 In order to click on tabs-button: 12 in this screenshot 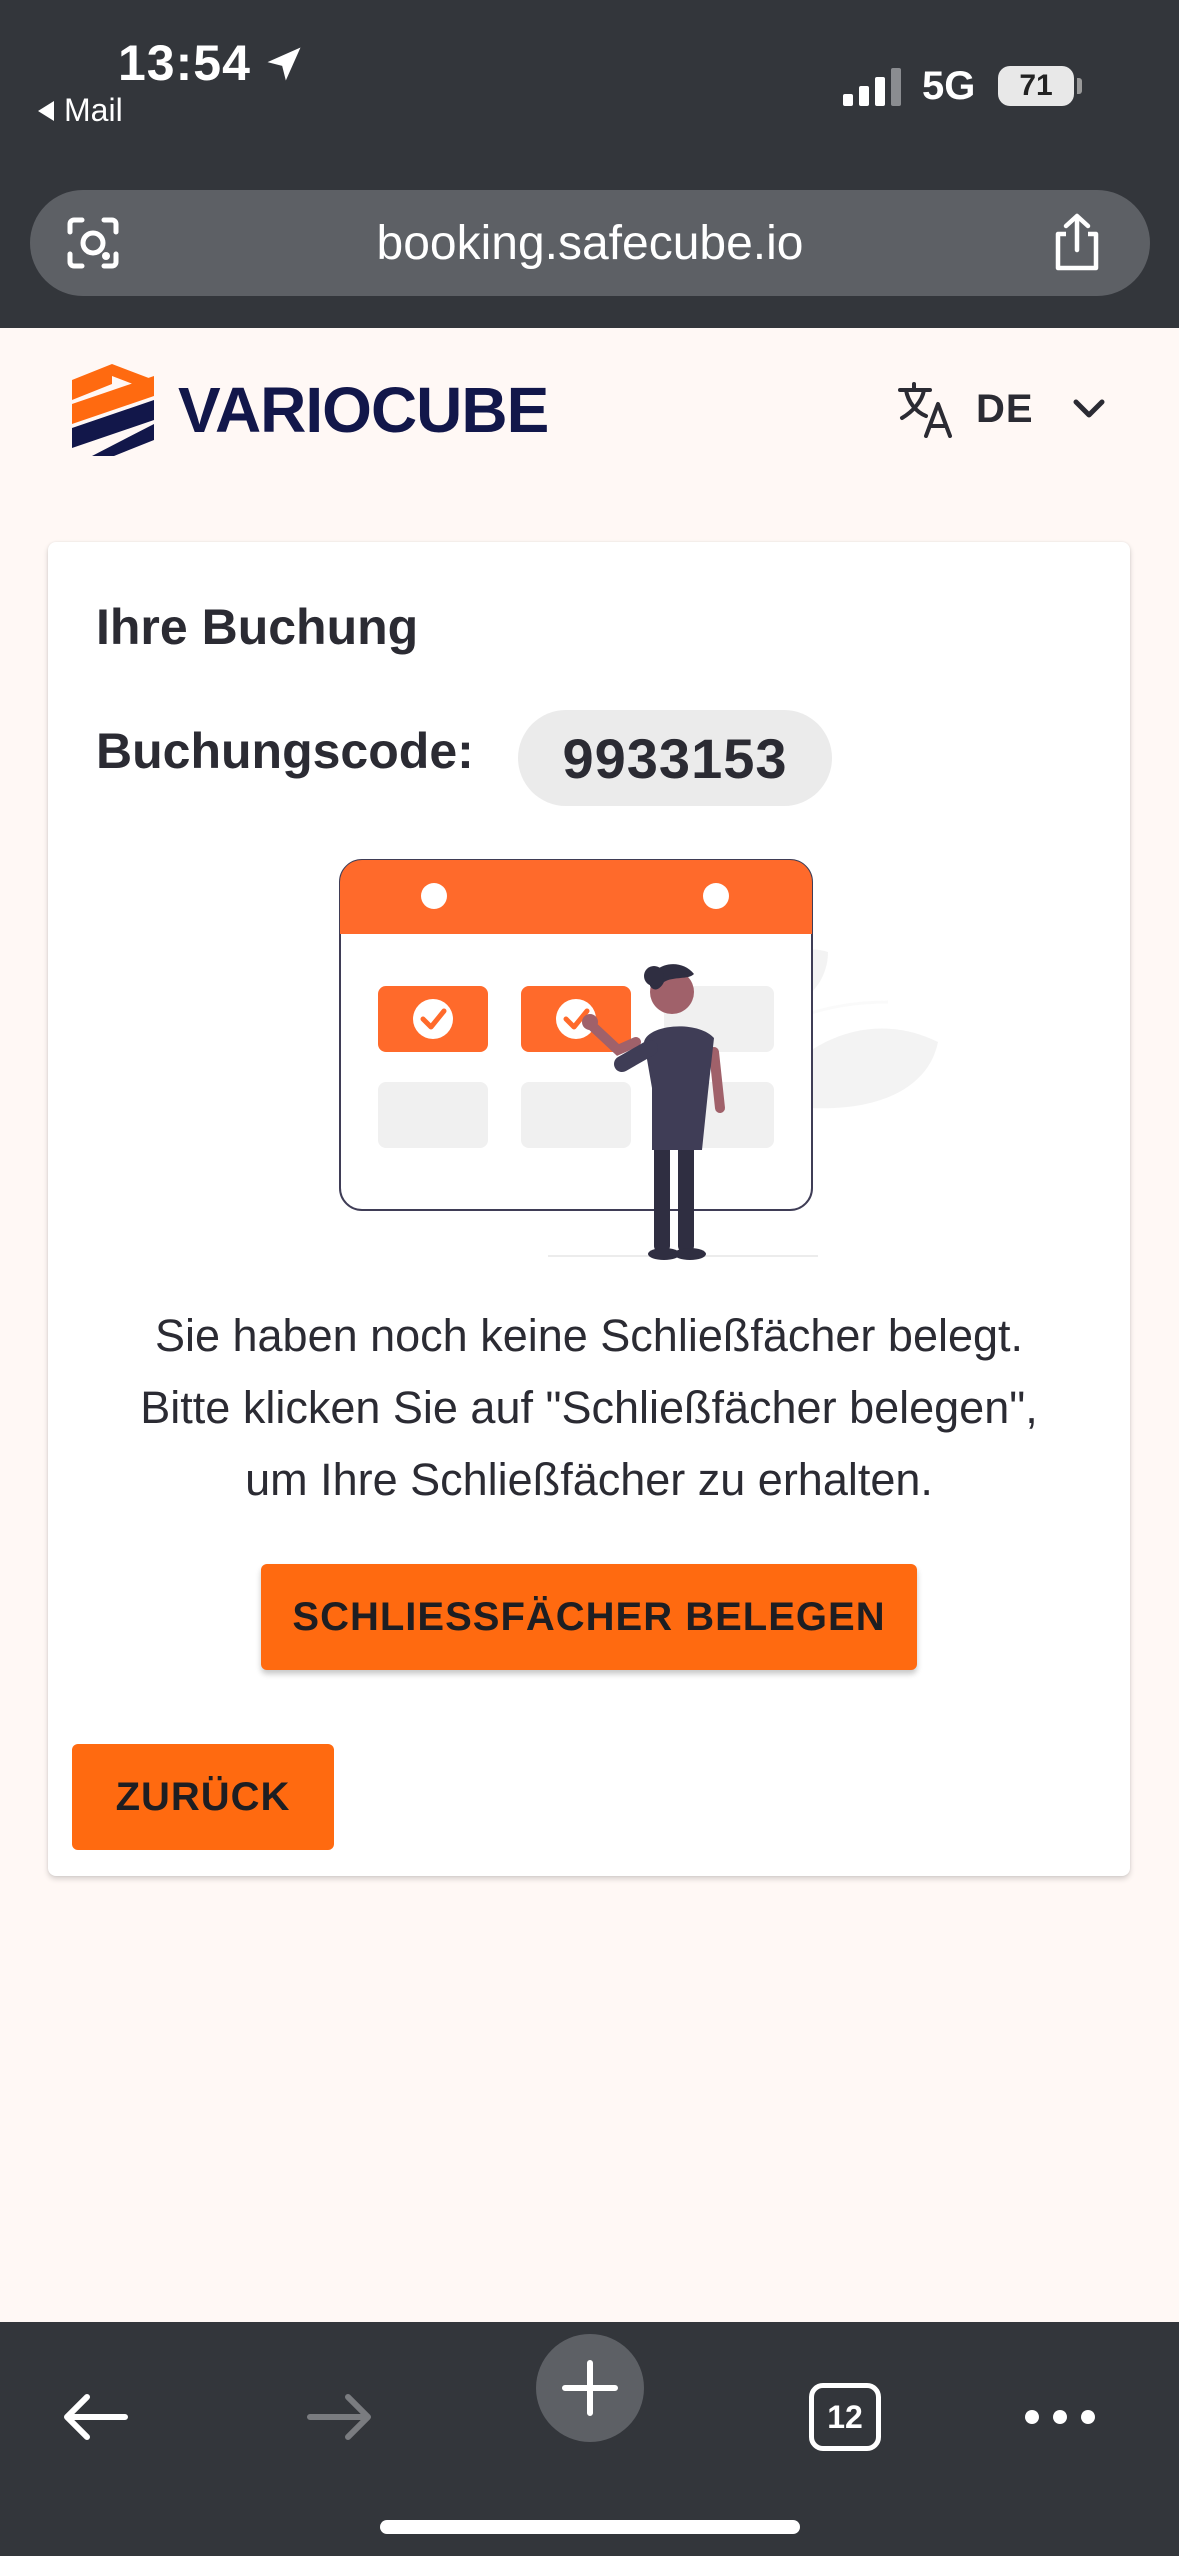, I will do `click(845, 2417)`.